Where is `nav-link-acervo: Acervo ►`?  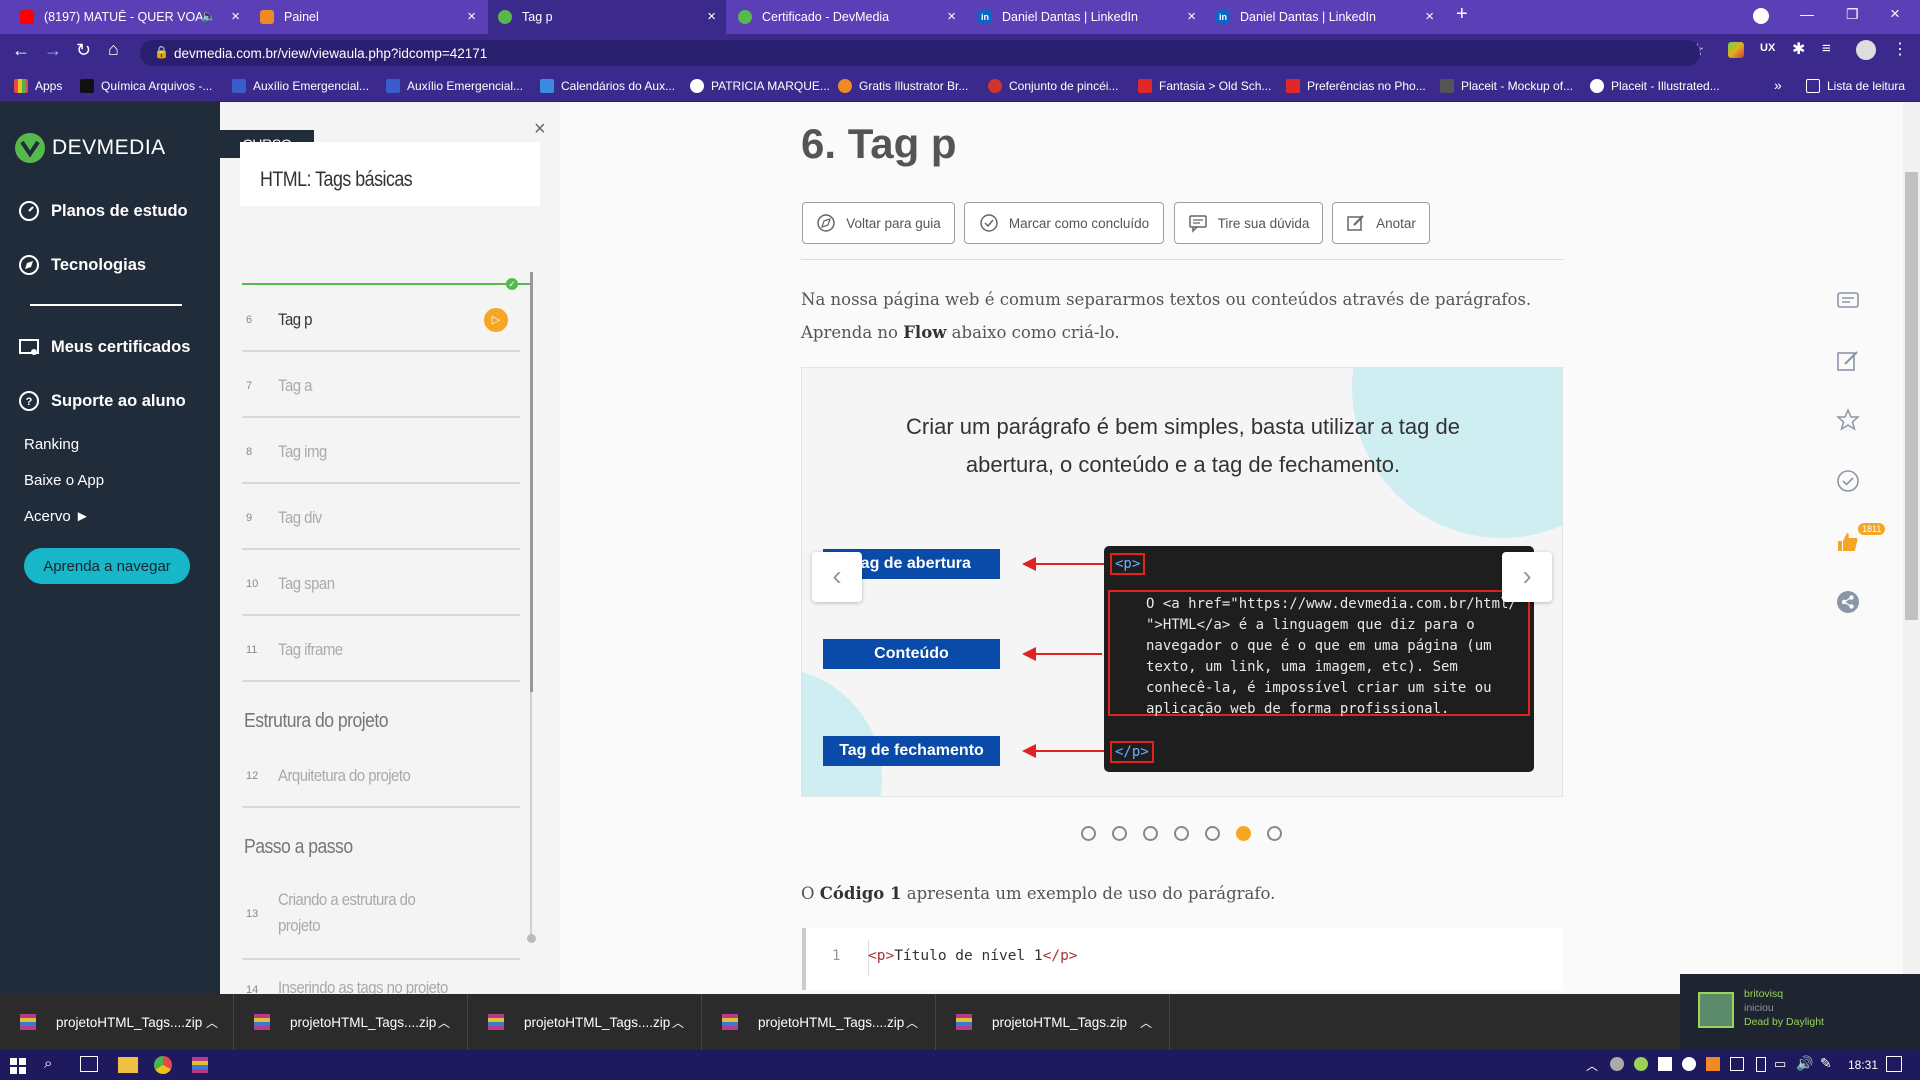
nav-link-acervo: Acervo ► is located at coordinates (57, 516).